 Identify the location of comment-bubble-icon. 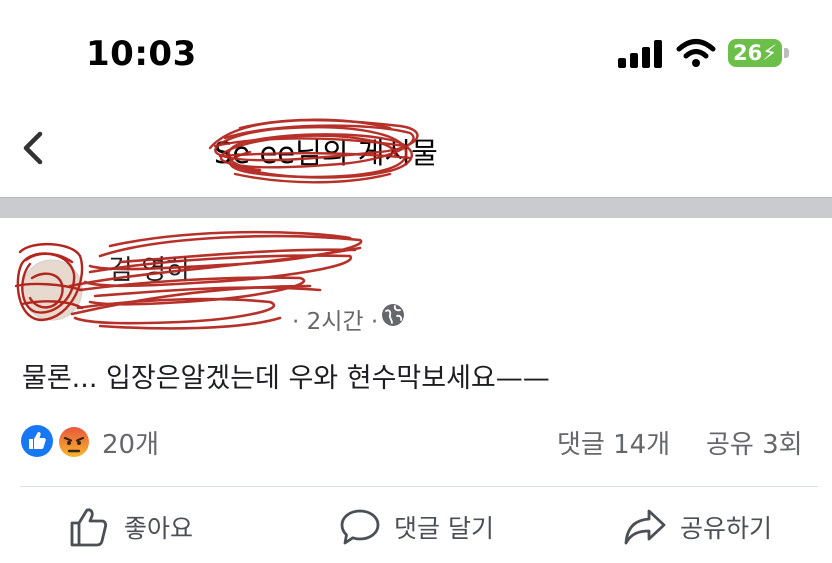
(360, 527).